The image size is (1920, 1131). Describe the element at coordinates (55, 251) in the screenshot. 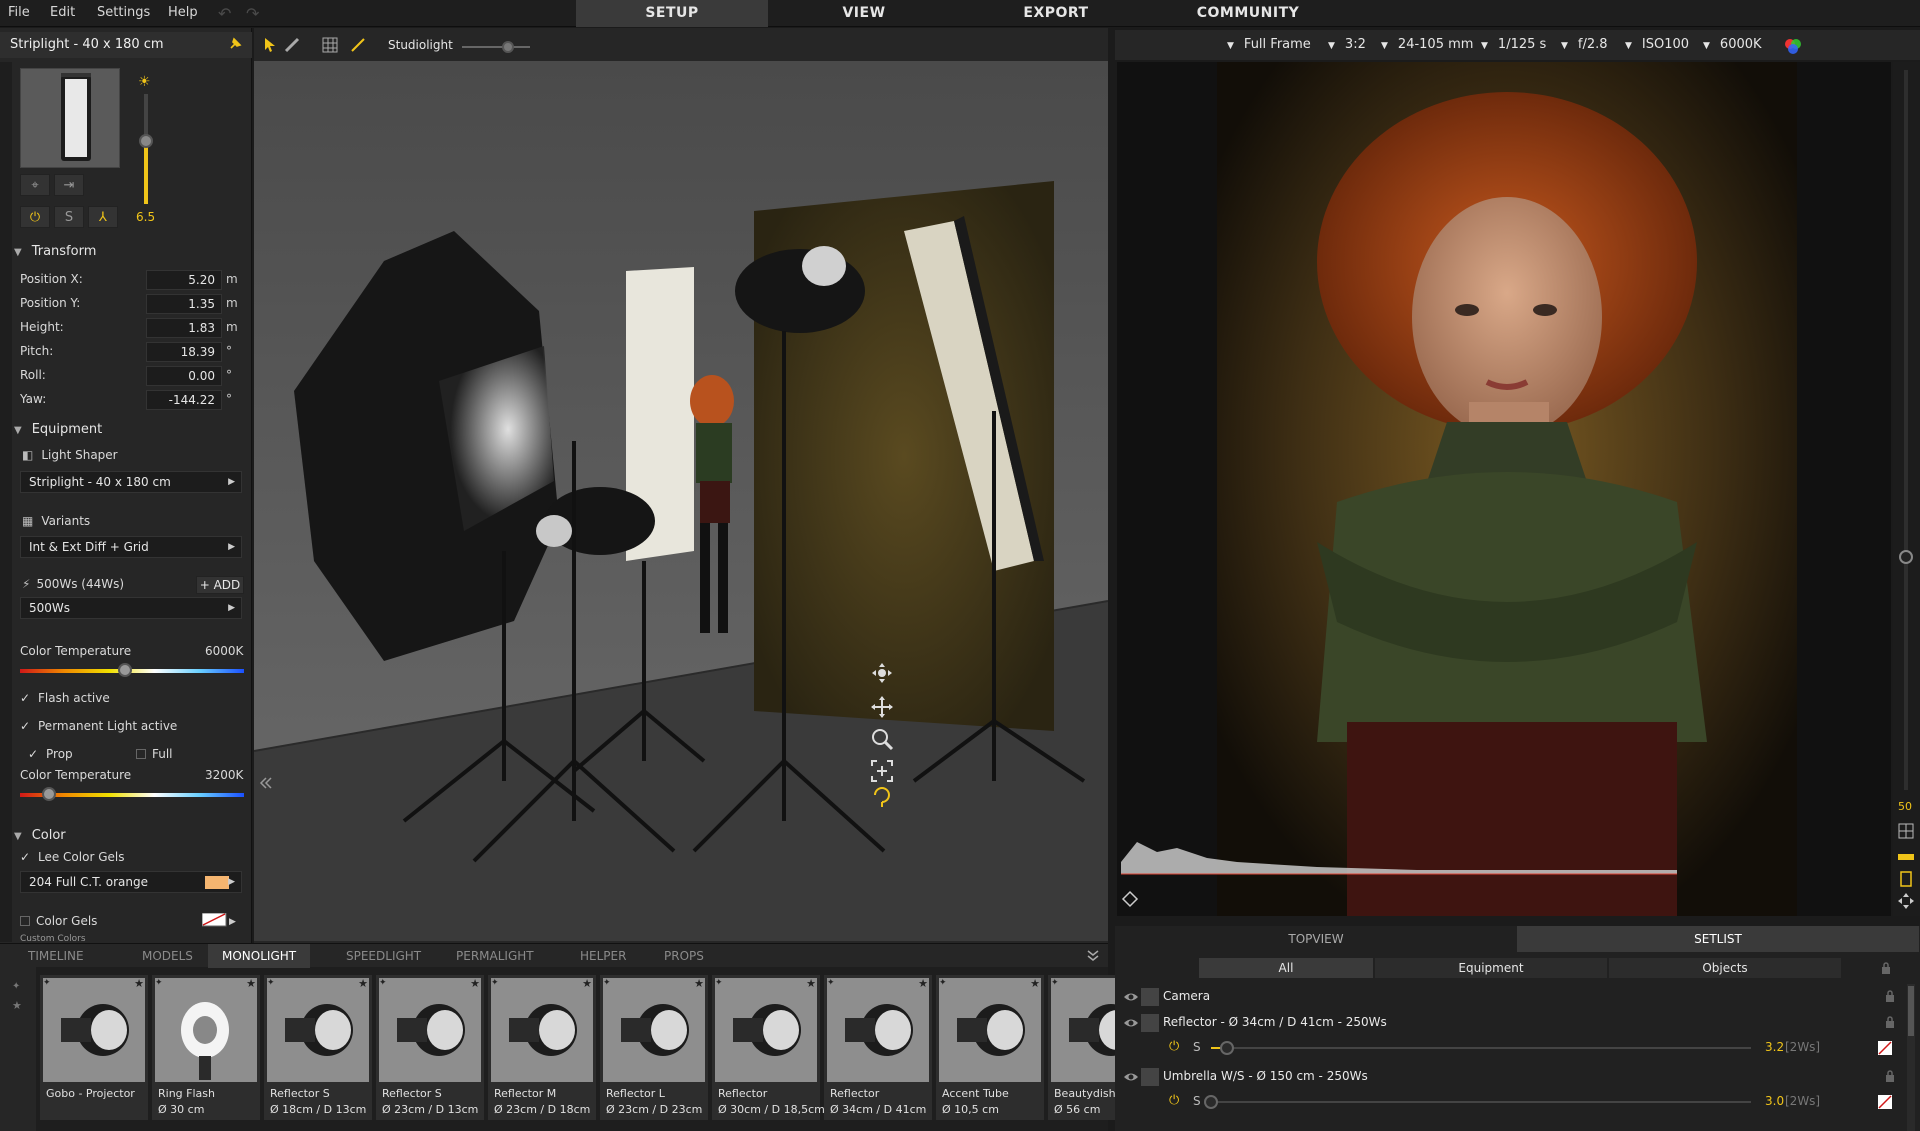

I see `transform-section-toggle: ▼ Transform` at that location.